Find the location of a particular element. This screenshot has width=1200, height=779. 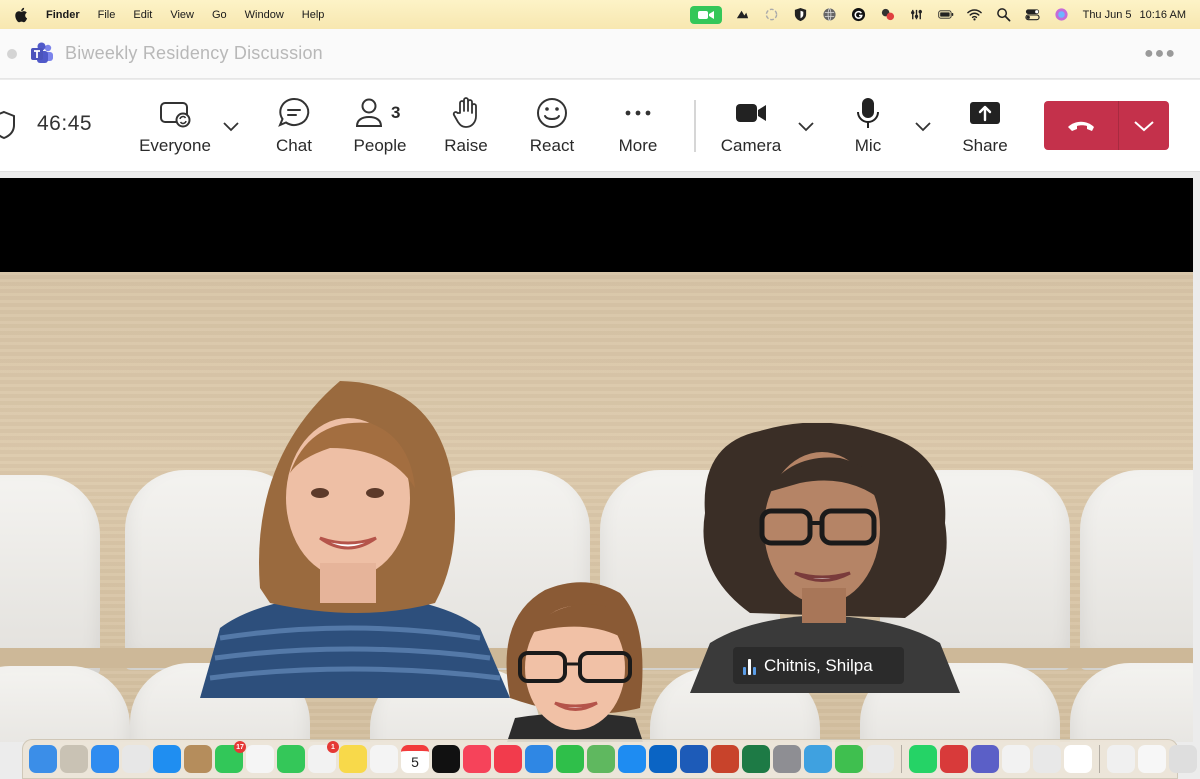

leave-options-button is located at coordinates (1144, 125).